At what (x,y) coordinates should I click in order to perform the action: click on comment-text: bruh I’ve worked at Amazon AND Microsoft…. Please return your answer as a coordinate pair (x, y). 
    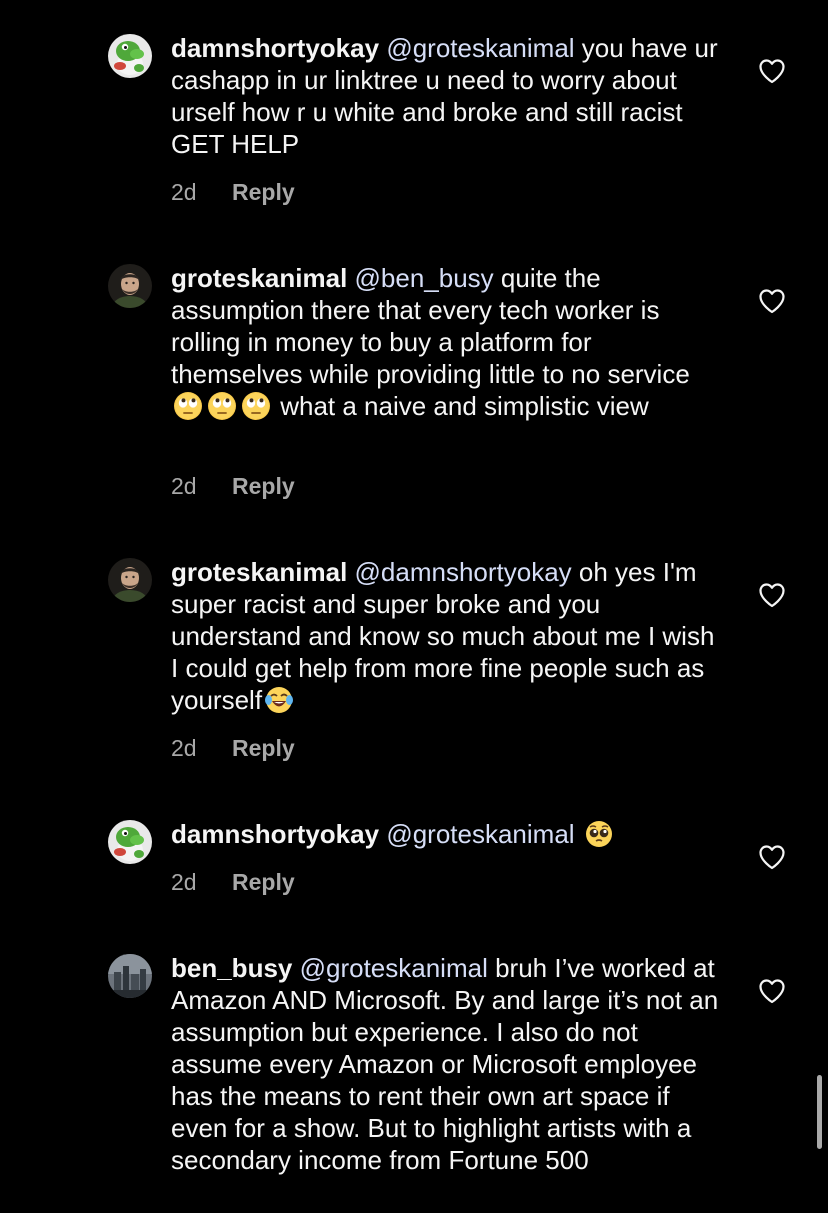
    Looking at the image, I should click on (445, 1064).